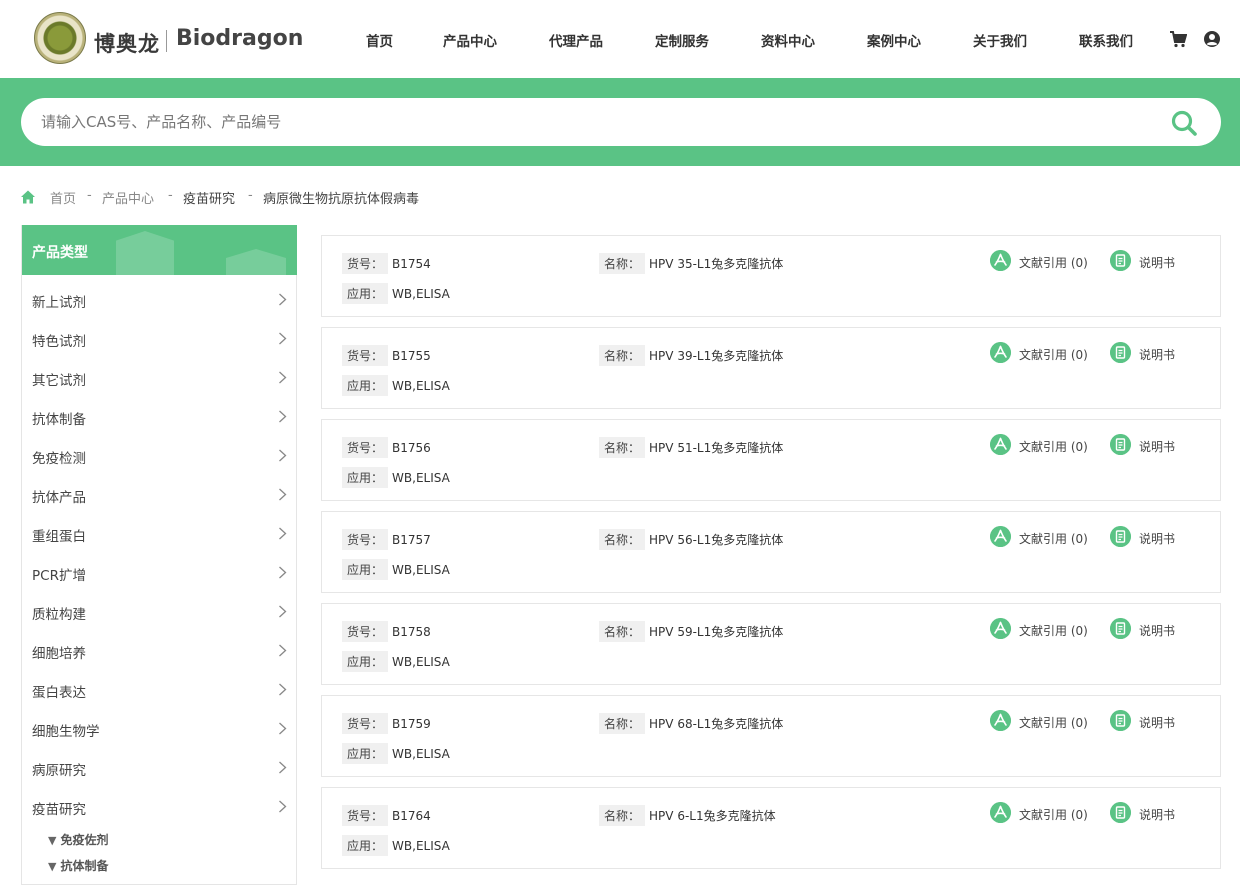 This screenshot has height=885, width=1240. I want to click on sidebar-item: 细胞培养, so click(159, 650).